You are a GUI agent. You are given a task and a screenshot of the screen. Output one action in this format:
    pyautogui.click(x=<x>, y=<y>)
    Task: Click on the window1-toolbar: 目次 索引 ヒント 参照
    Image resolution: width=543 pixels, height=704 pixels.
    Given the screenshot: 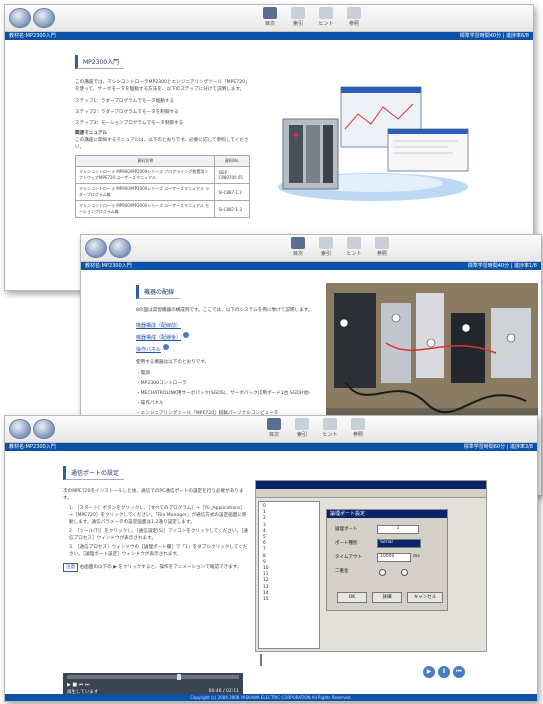 What is the action you would take?
    pyautogui.click(x=269, y=18)
    